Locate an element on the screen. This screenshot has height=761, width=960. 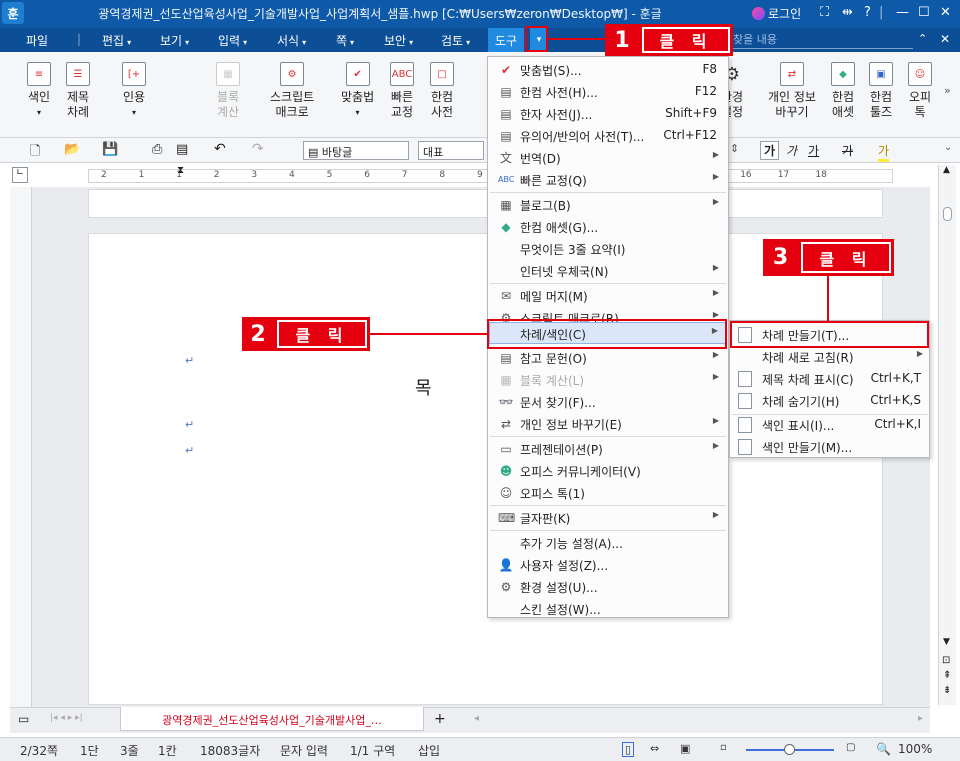
ribbon-asset-button: ◆ 한컴 애셋 is located at coordinates (843, 91).